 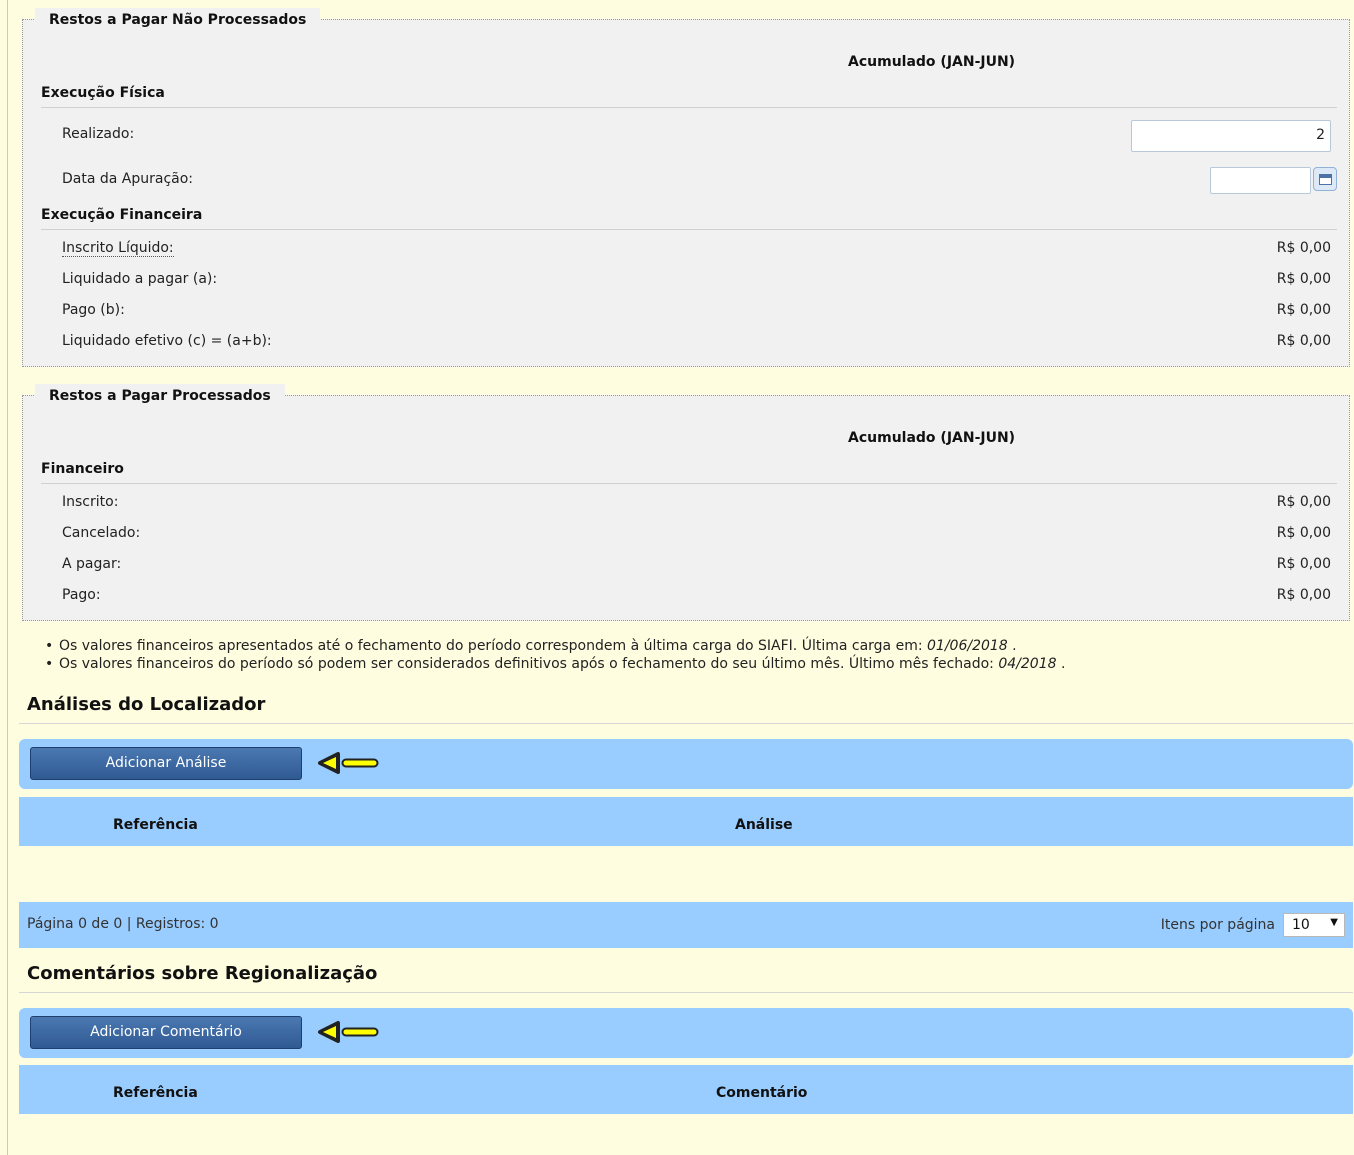 I want to click on financeiro-heading: Financeiro, so click(x=689, y=472).